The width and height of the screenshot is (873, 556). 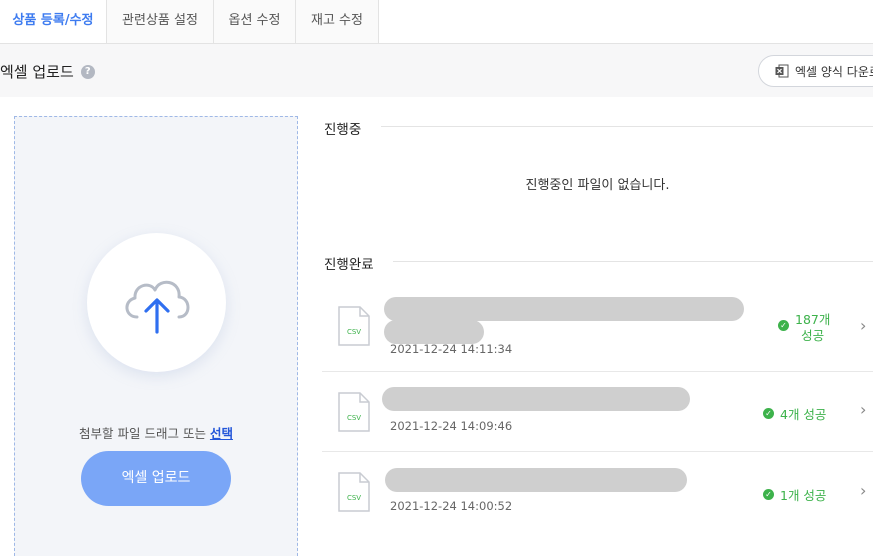 I want to click on status-badge: ✓ 1개 성공, so click(x=794, y=494).